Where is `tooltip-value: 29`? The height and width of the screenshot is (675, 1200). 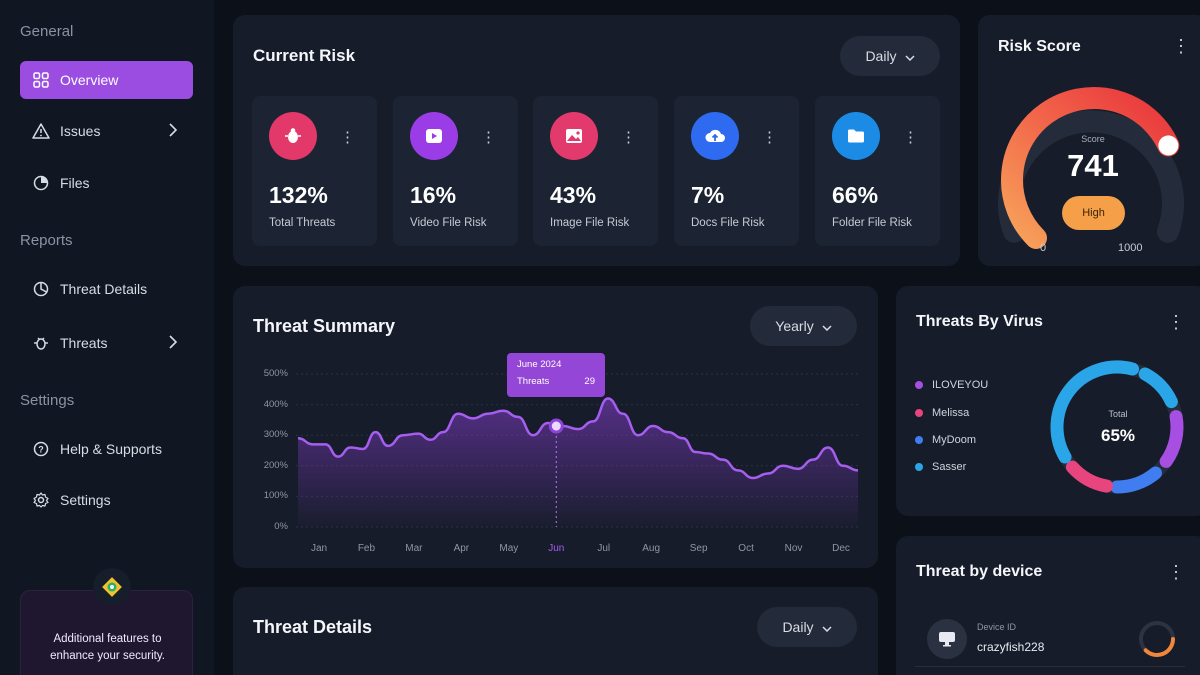 tooltip-value: 29 is located at coordinates (589, 381).